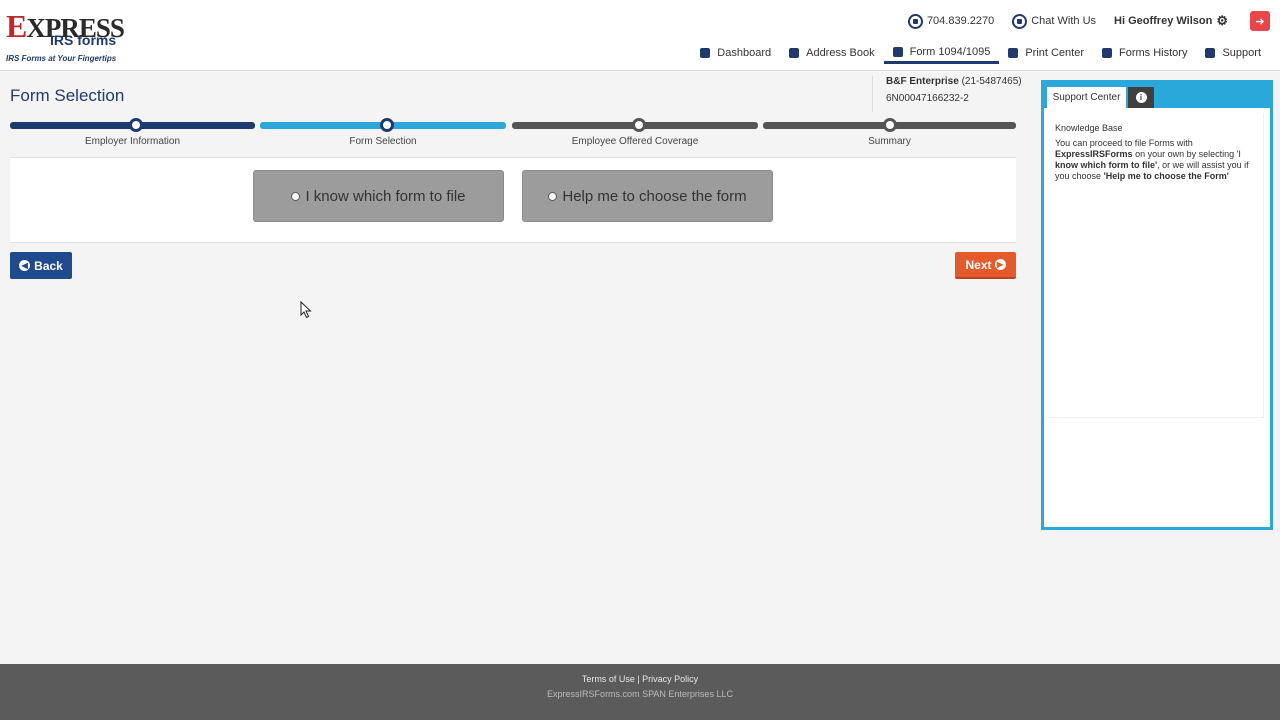  I want to click on option-know-form: I know which form to file, so click(378, 196).